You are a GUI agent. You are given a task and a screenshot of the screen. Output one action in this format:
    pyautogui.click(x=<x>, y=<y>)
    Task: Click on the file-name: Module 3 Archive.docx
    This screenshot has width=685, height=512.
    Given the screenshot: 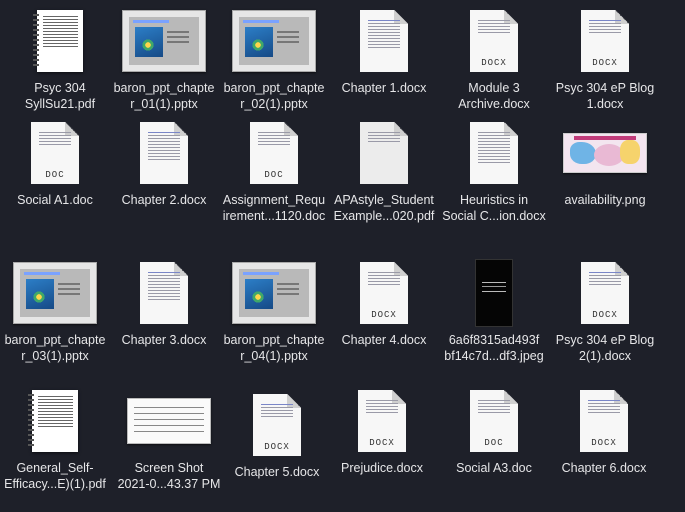 What is the action you would take?
    pyautogui.click(x=494, y=96)
    